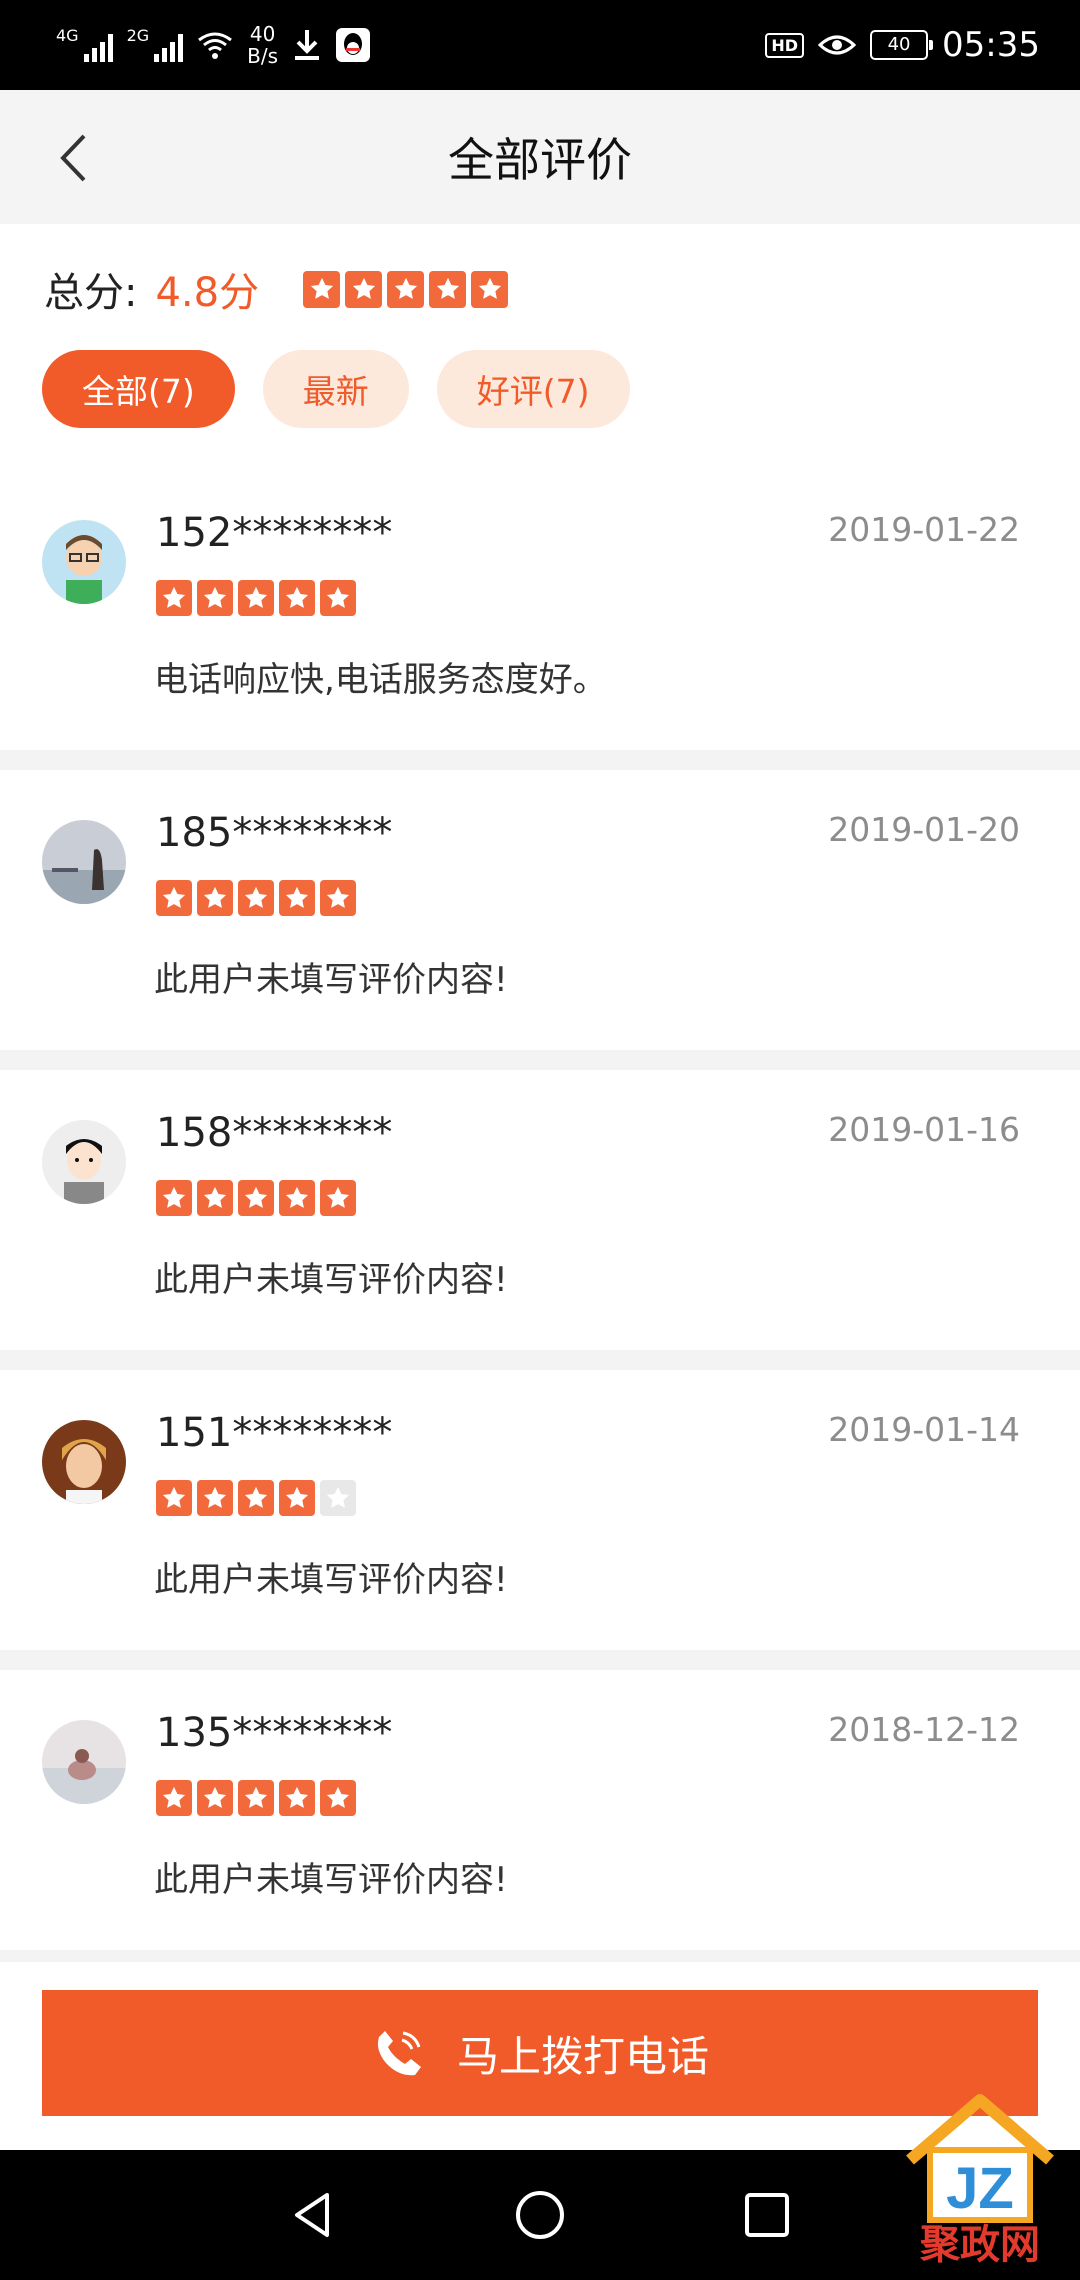 The height and width of the screenshot is (2280, 1080). What do you see at coordinates (980, 2188) in the screenshot?
I see `svg-text: JZ` at bounding box center [980, 2188].